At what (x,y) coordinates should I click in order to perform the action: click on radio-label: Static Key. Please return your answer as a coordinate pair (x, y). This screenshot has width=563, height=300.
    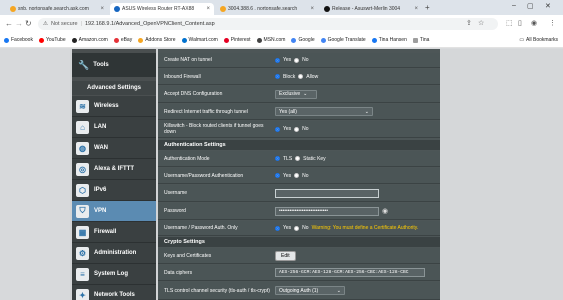
    Looking at the image, I should click on (314, 158).